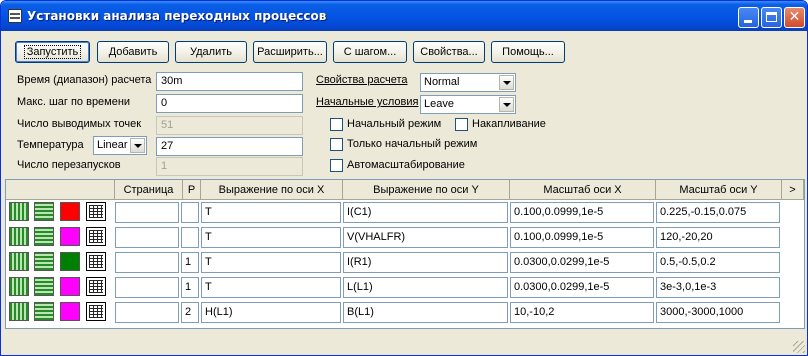 The width and height of the screenshot is (808, 356). What do you see at coordinates (336, 124) in the screenshot?
I see `initial-mode-checkbox` at bounding box center [336, 124].